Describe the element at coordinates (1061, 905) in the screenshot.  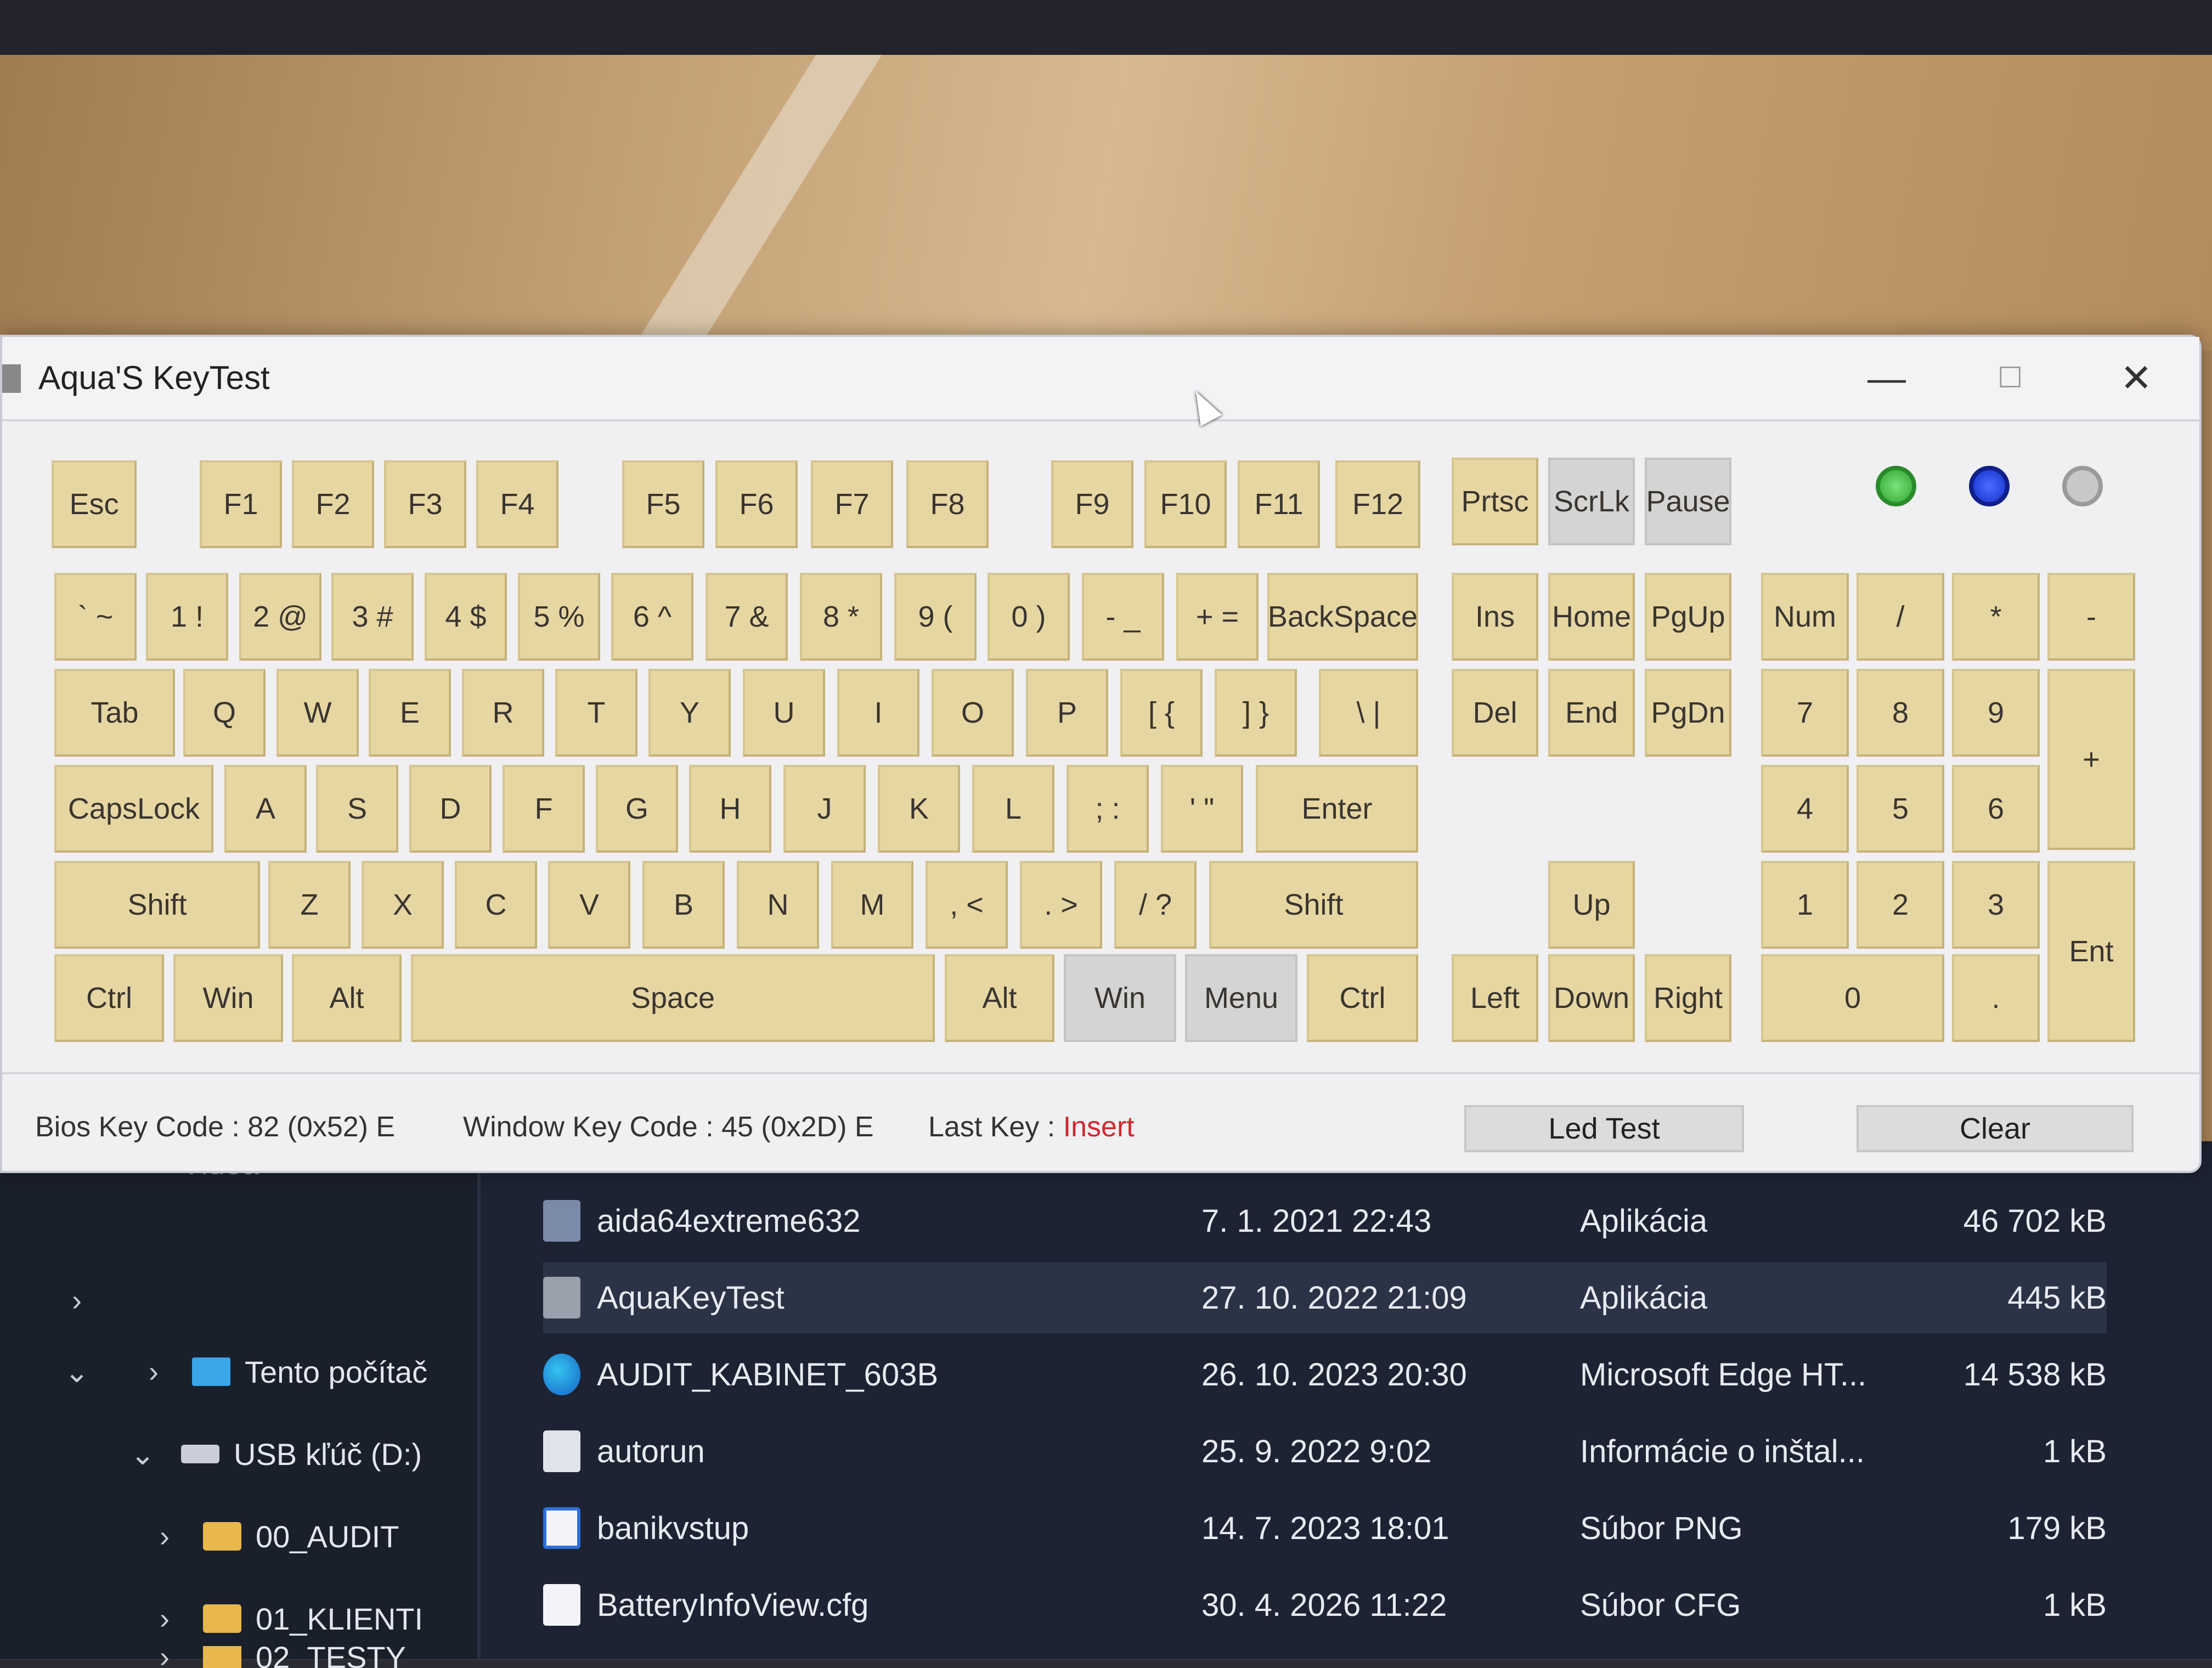
I see `key-period: . >` at that location.